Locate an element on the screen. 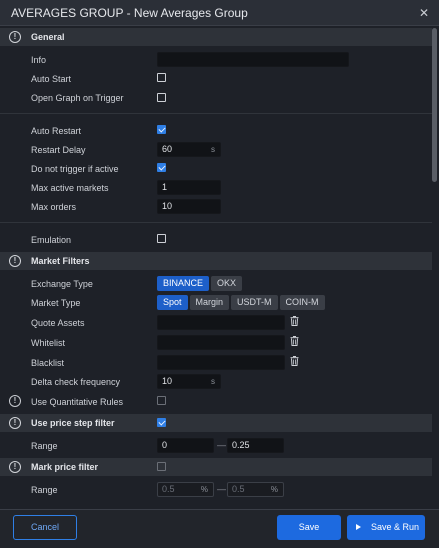 The height and width of the screenshot is (548, 439). save-run-button: Save & Run is located at coordinates (386, 527).